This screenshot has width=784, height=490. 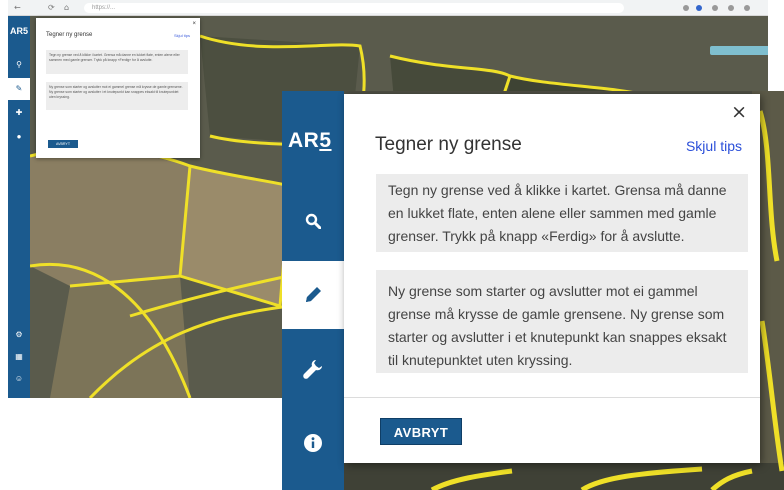 What do you see at coordinates (66, 7) in the screenshot?
I see `home-icon: ⌂` at bounding box center [66, 7].